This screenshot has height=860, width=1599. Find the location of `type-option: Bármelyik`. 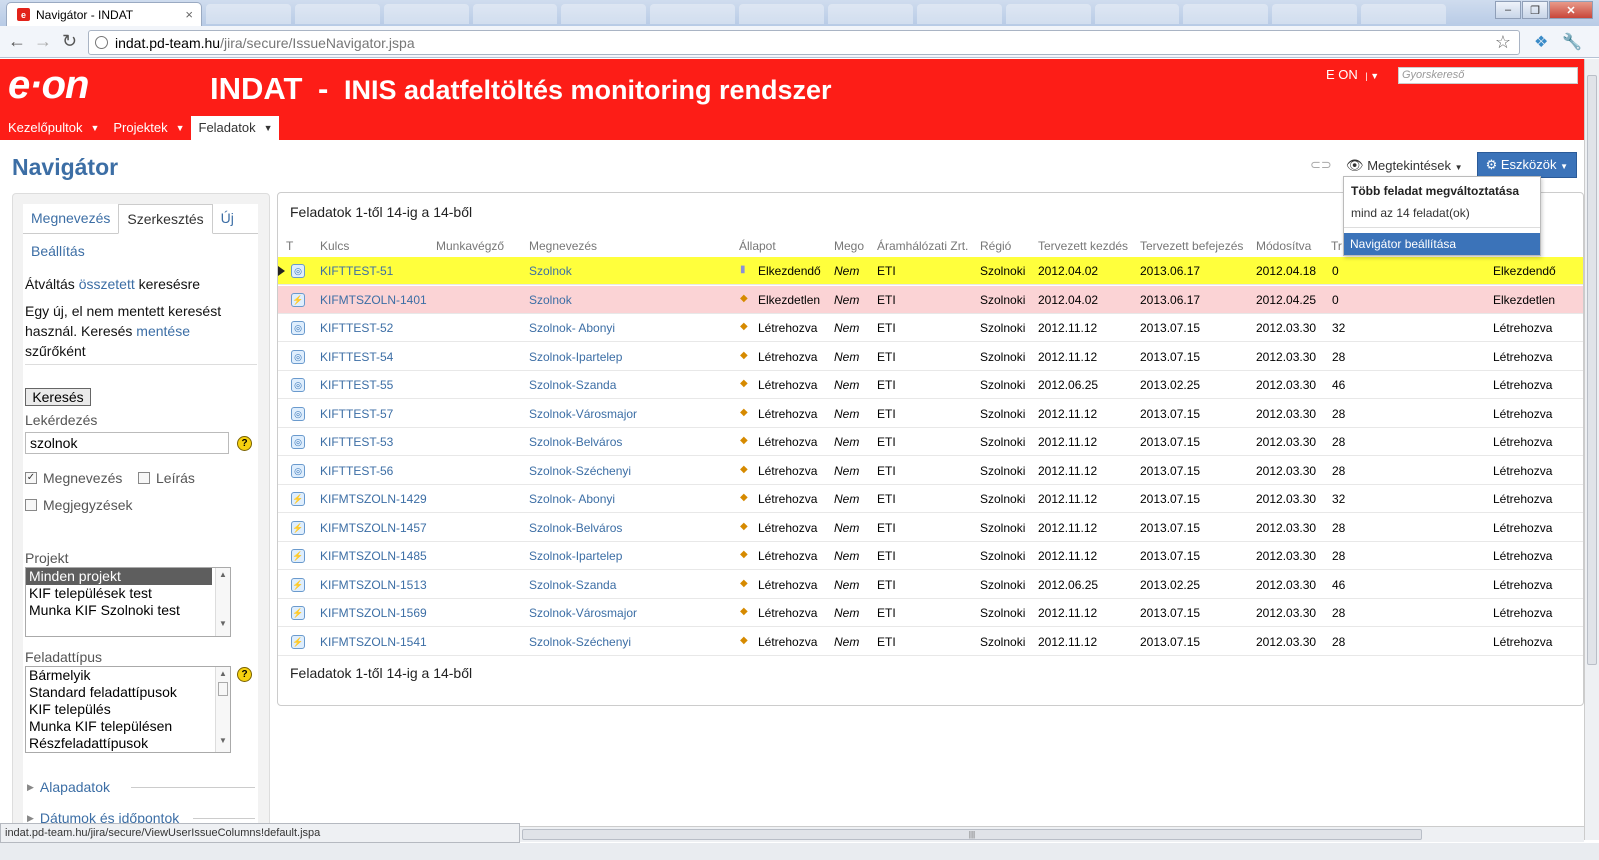

type-option: Bármelyik is located at coordinates (128, 675).